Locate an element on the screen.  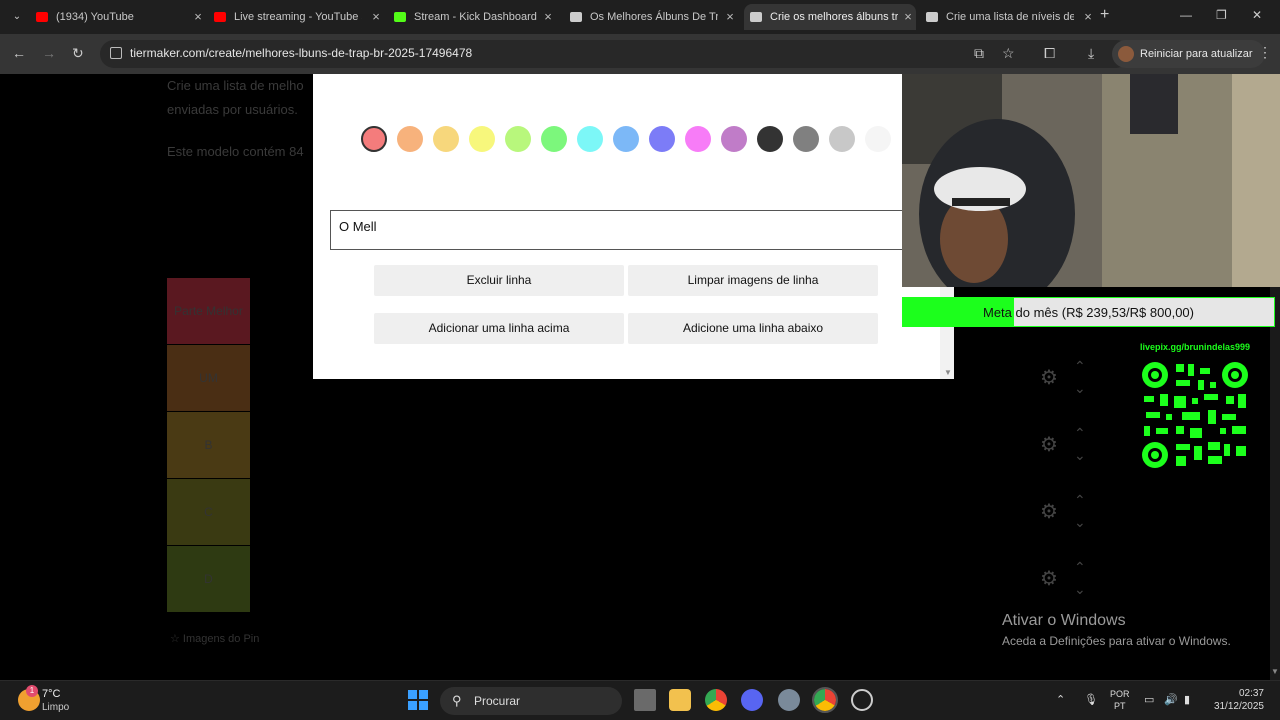
tab-title: Crie uma lista de níveis de is located at coordinates (1010, 17).